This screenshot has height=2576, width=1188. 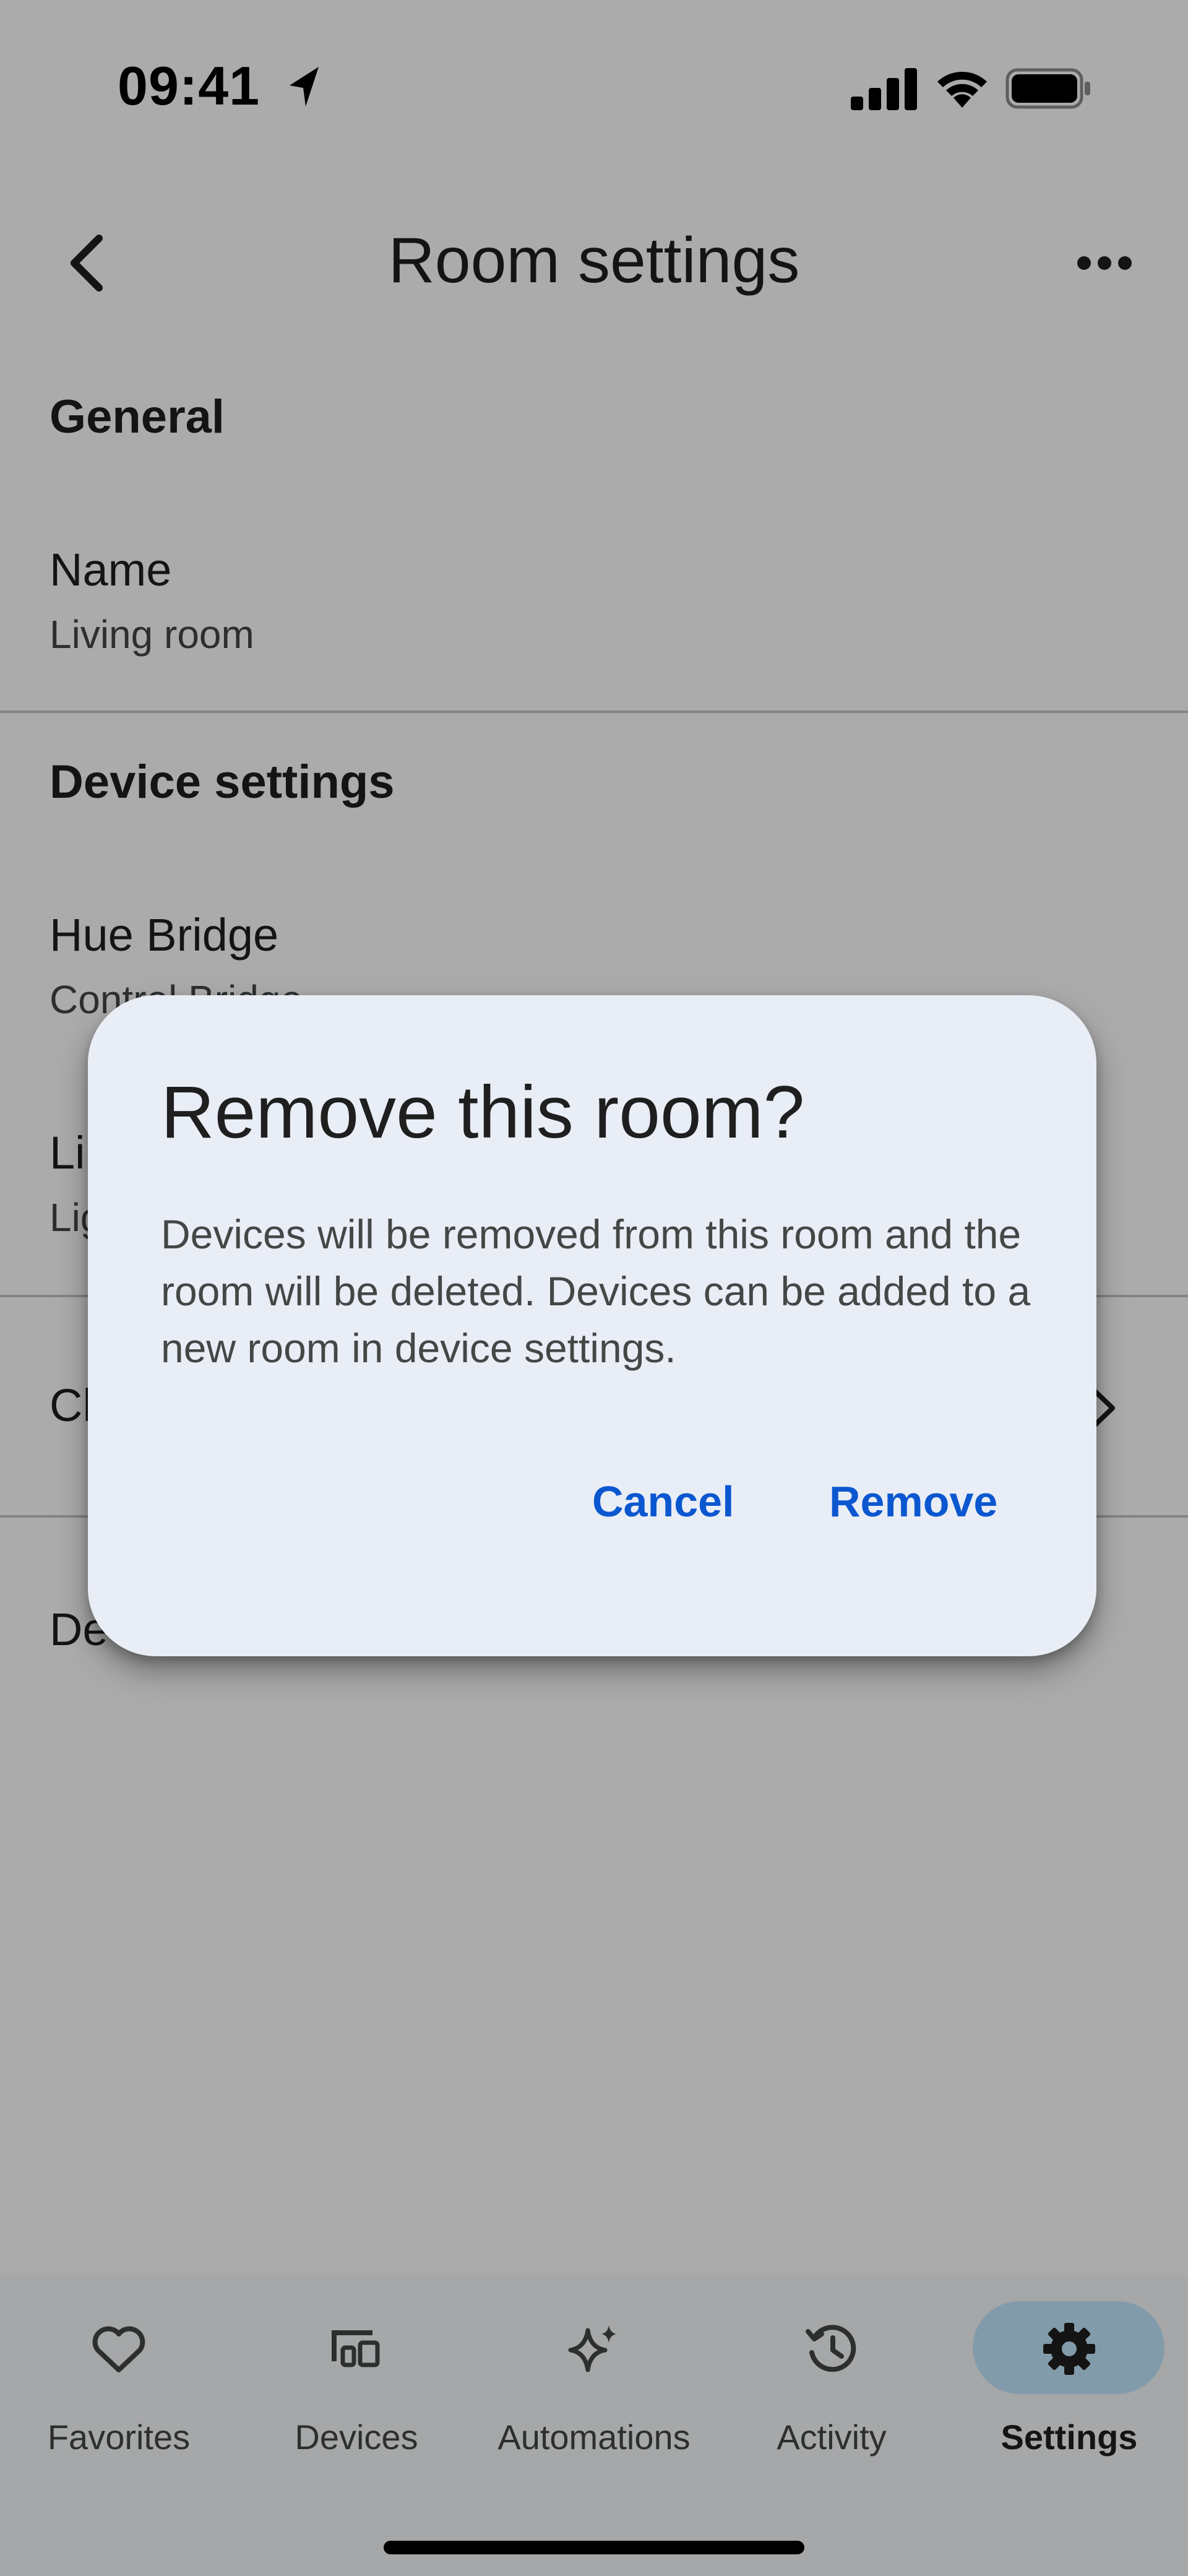 What do you see at coordinates (913, 1501) in the screenshot?
I see `remove-button: Remove` at bounding box center [913, 1501].